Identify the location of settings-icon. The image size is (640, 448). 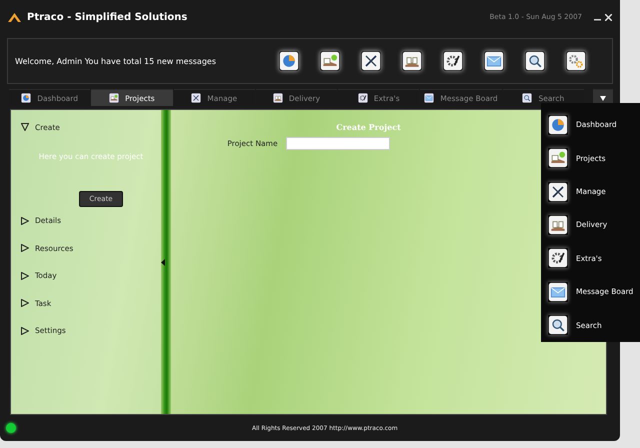
(576, 61).